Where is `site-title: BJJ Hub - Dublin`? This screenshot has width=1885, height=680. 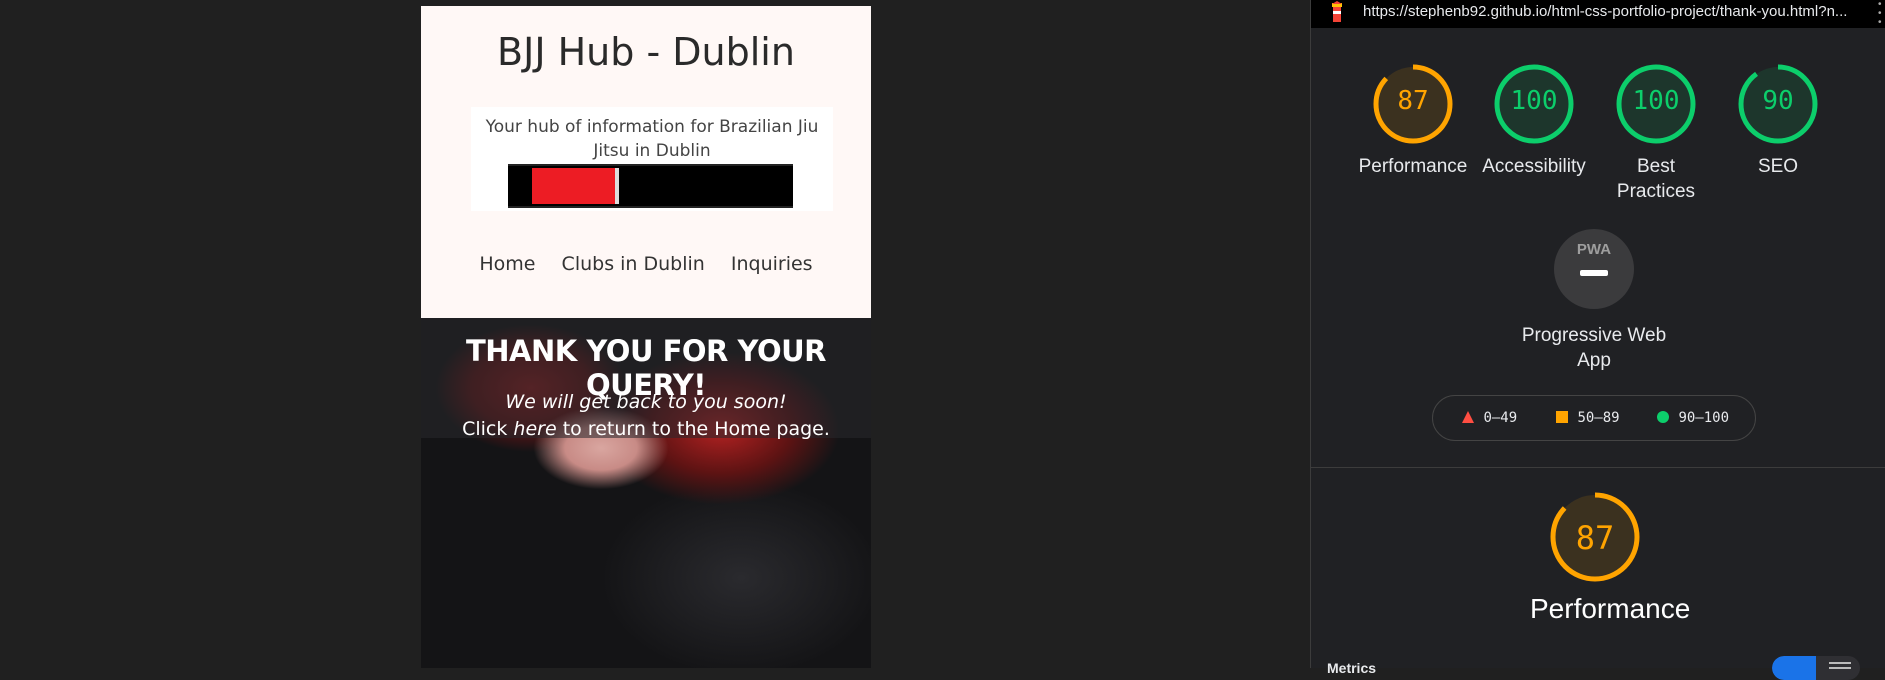 site-title: BJJ Hub - Dublin is located at coordinates (646, 52).